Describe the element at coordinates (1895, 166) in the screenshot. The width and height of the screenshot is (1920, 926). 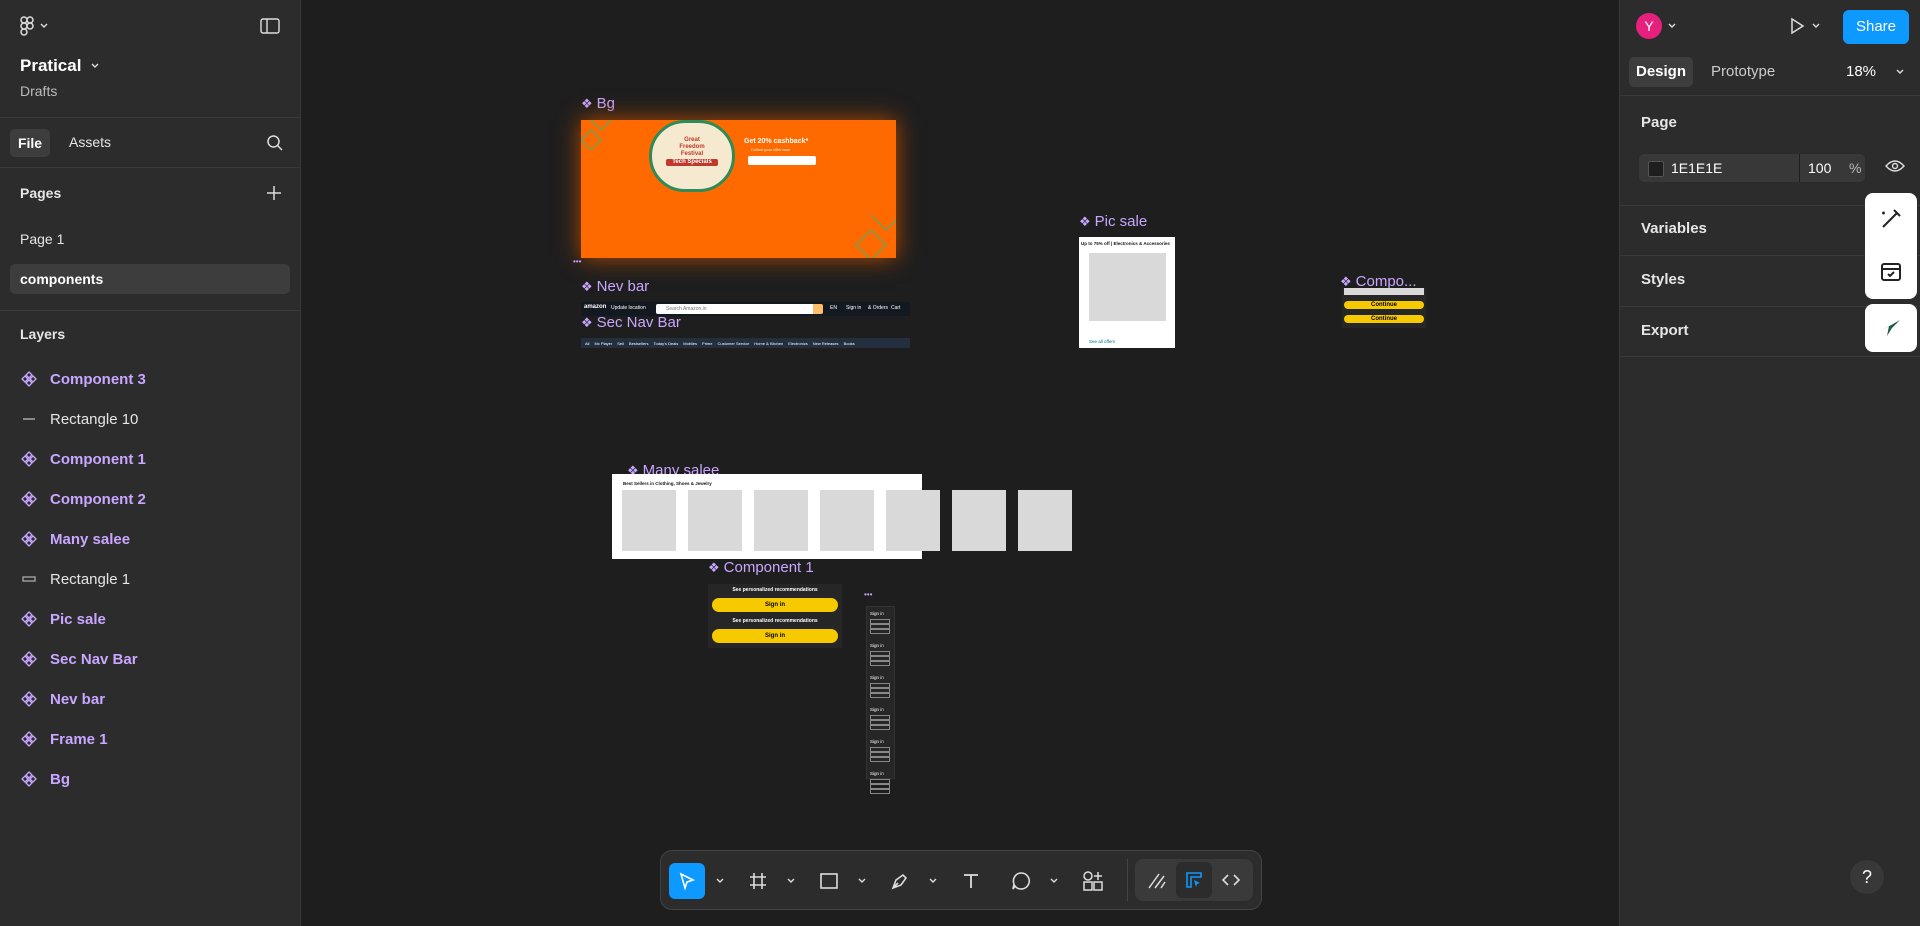
I see `visibility-eye-icon` at that location.